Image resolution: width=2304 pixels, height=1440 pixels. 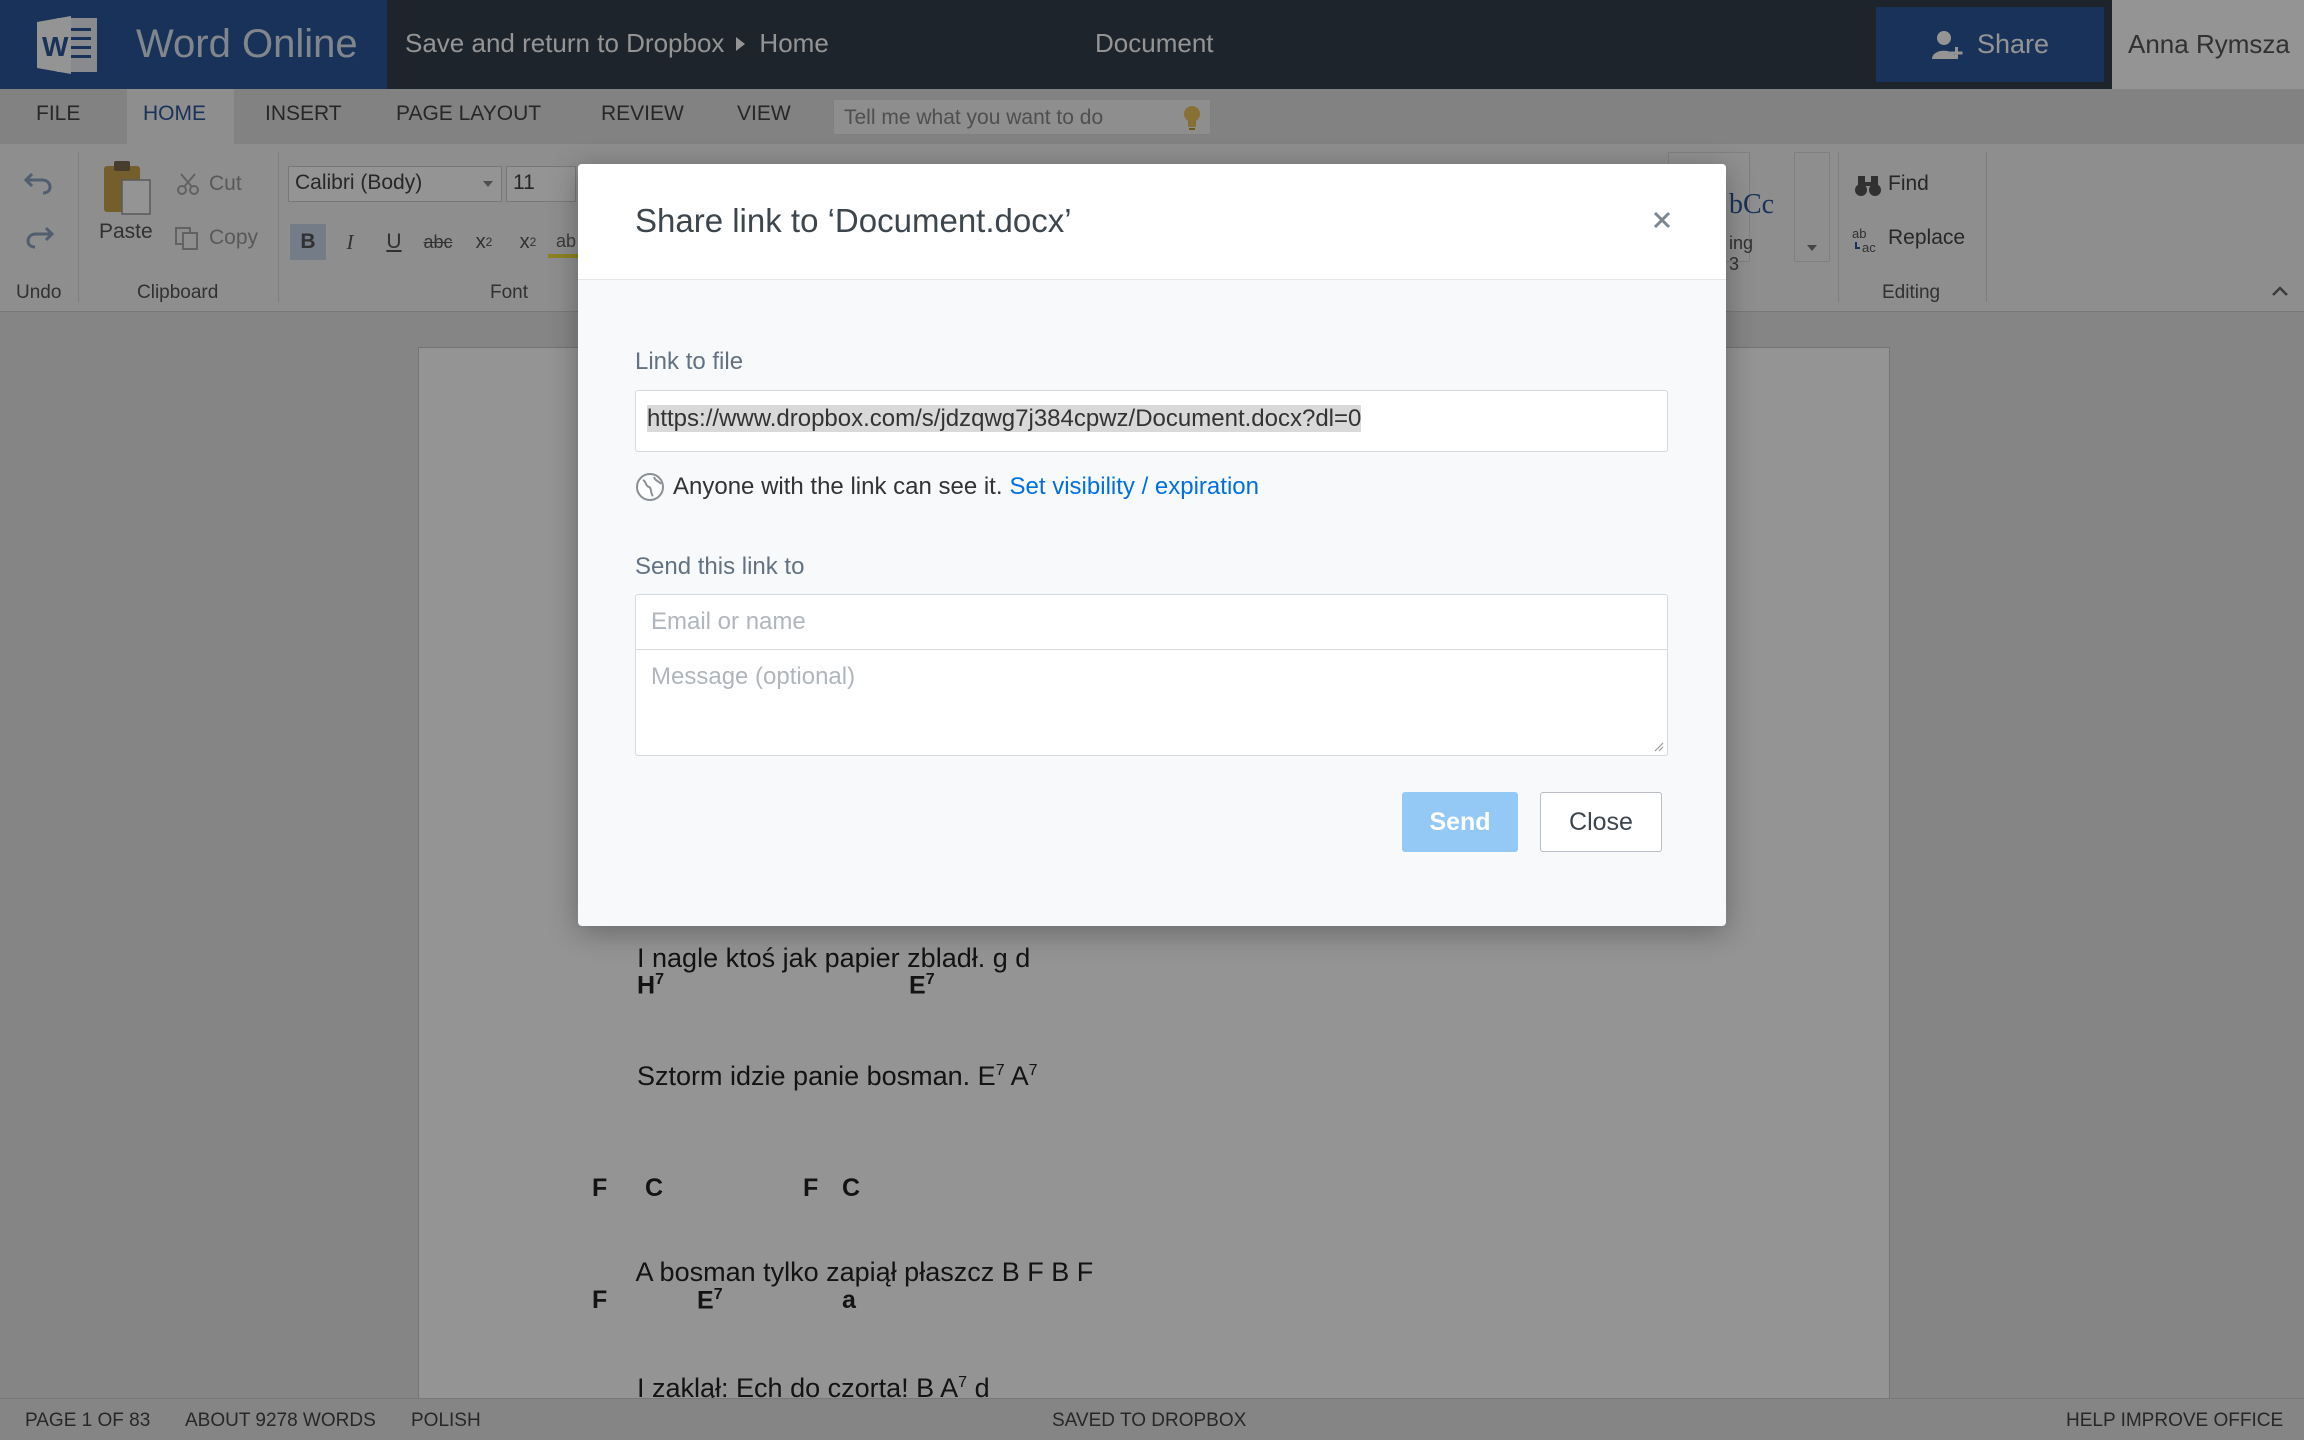 What do you see at coordinates (1151, 622) in the screenshot?
I see `email-or-name-input: Email or name` at bounding box center [1151, 622].